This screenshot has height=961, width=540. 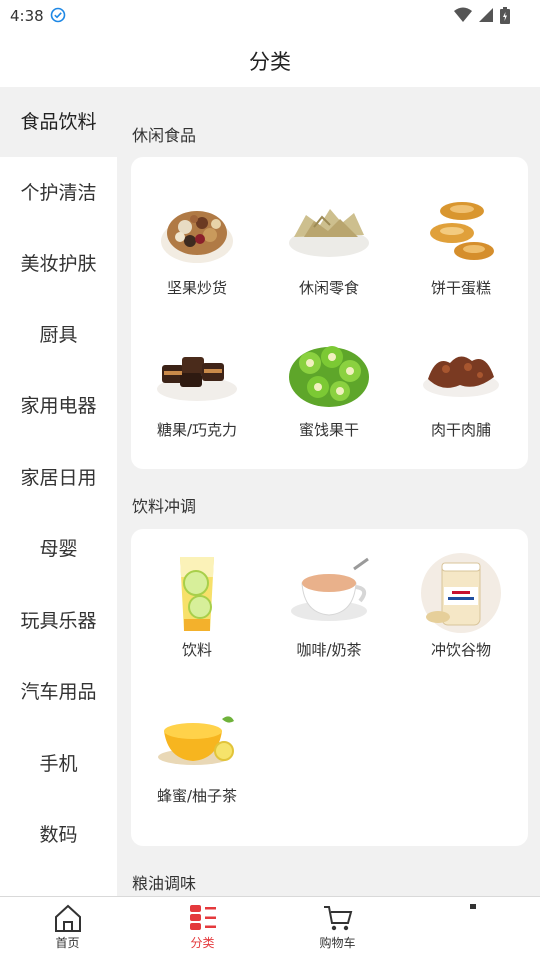 I want to click on sidebar-item-beauty: 美妆护肤, so click(x=58, y=264).